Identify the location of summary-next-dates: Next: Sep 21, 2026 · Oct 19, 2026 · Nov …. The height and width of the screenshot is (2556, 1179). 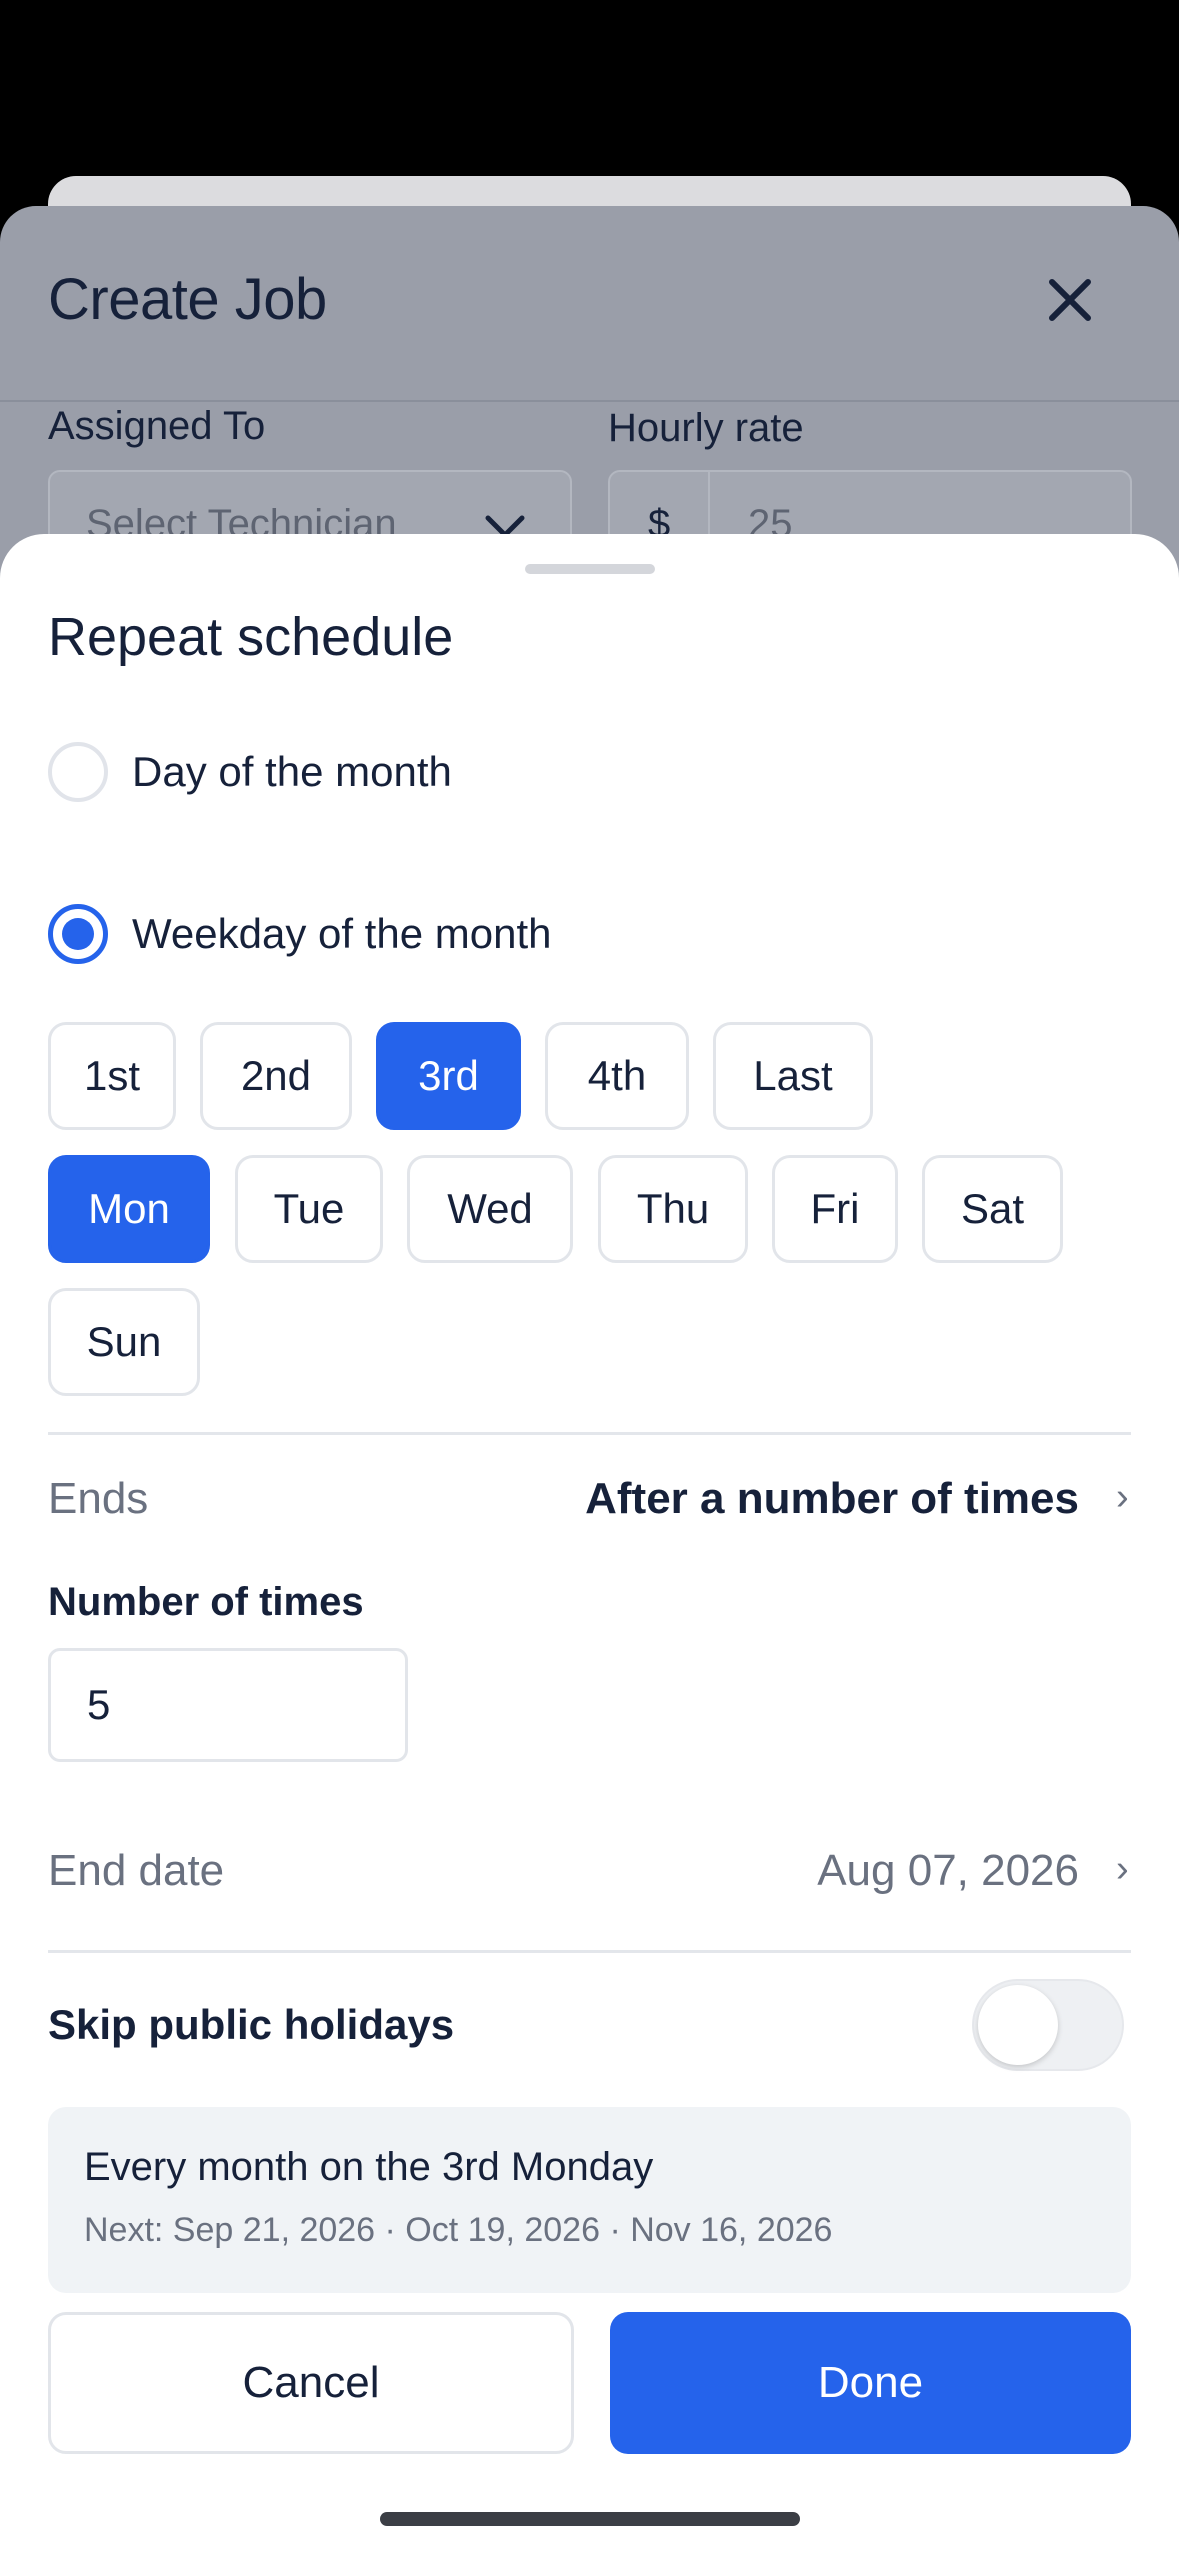
(458, 2230).